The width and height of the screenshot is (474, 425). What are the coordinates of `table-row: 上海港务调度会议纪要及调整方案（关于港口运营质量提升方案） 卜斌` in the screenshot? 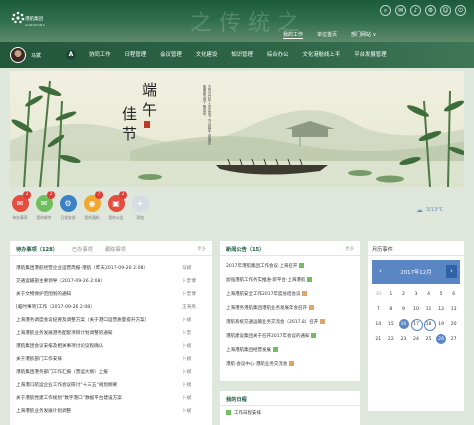 It's located at (111, 323).